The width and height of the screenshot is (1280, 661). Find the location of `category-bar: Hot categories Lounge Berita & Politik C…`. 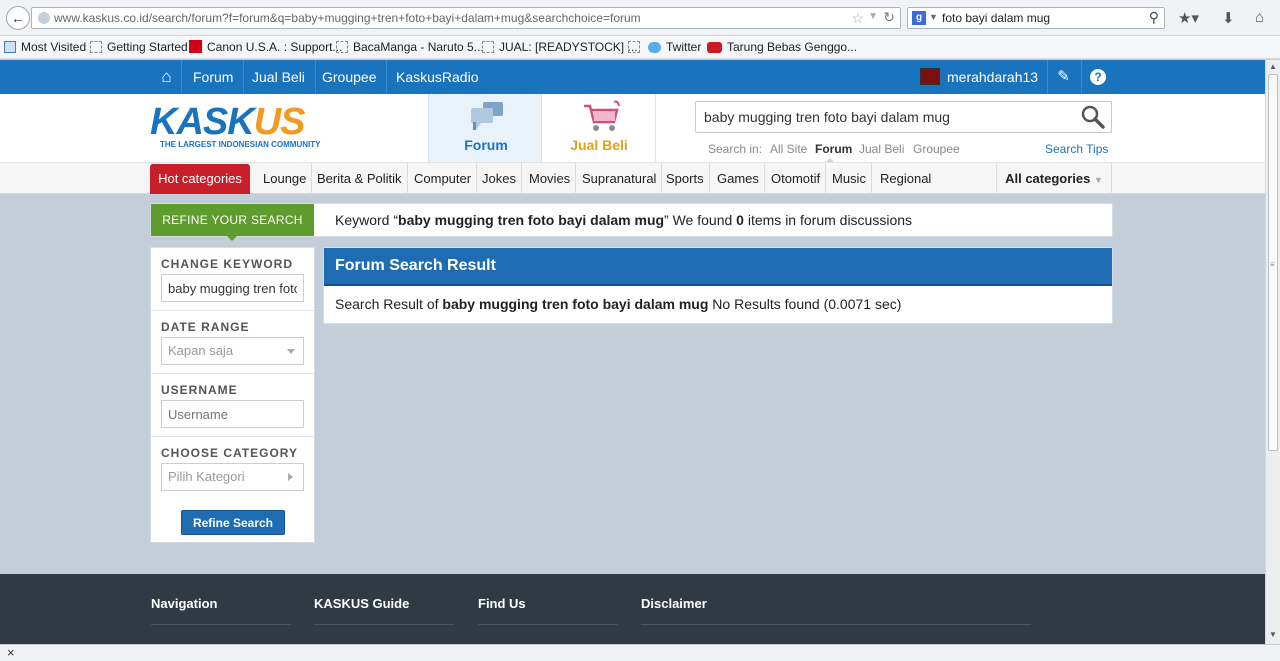

category-bar: Hot categories Lounge Berita & Politik C… is located at coordinates (632, 178).